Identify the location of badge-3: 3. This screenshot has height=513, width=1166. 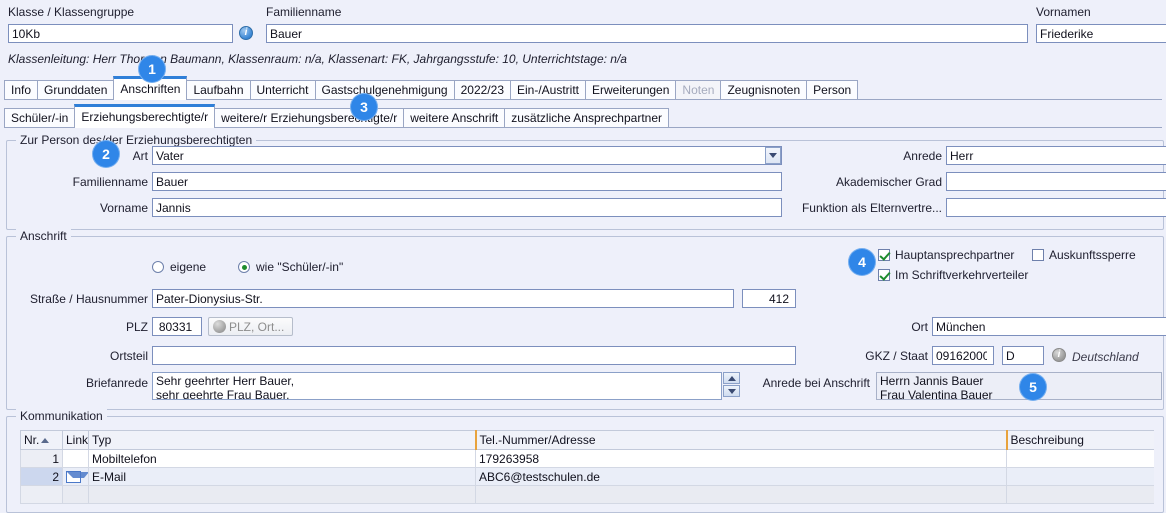
(364, 107).